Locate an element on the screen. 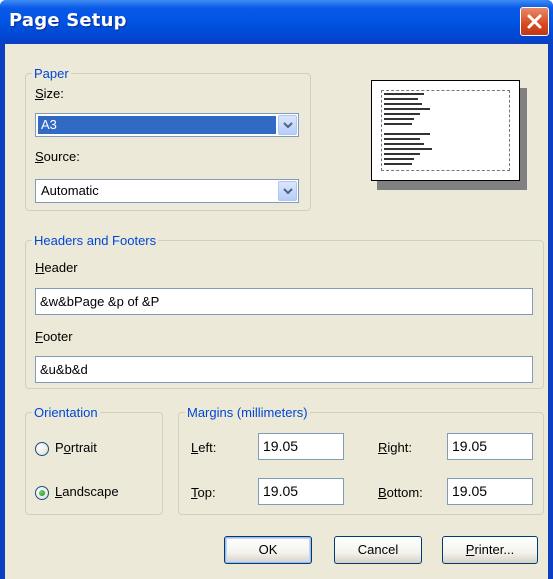 The image size is (553, 579). right-margin-input: 19.05 is located at coordinates (490, 446).